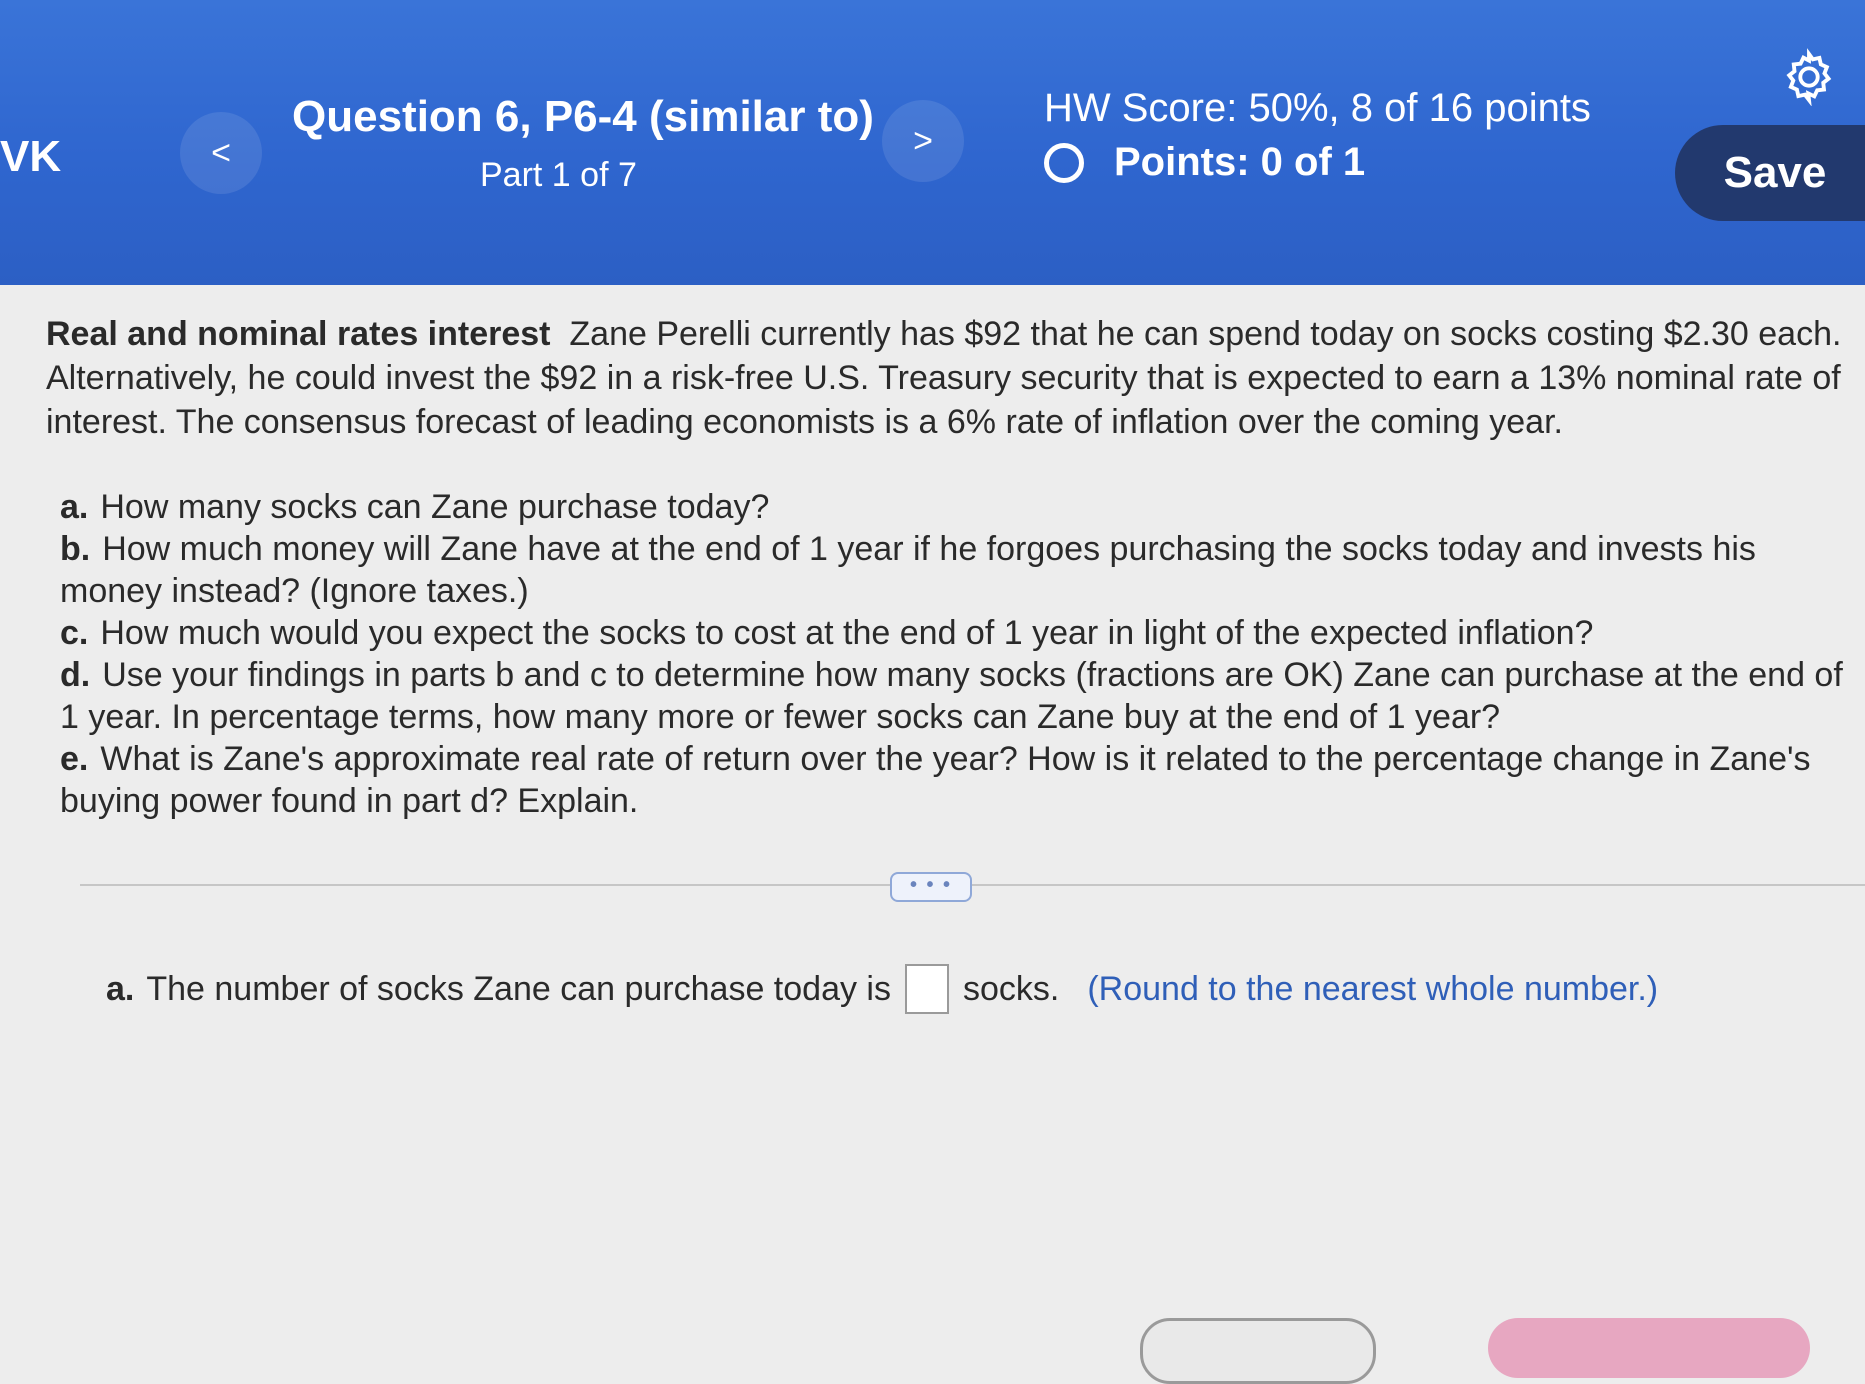  I want to click on hw-score: HW Score: 50%, 8 of 16 points, so click(1317, 108).